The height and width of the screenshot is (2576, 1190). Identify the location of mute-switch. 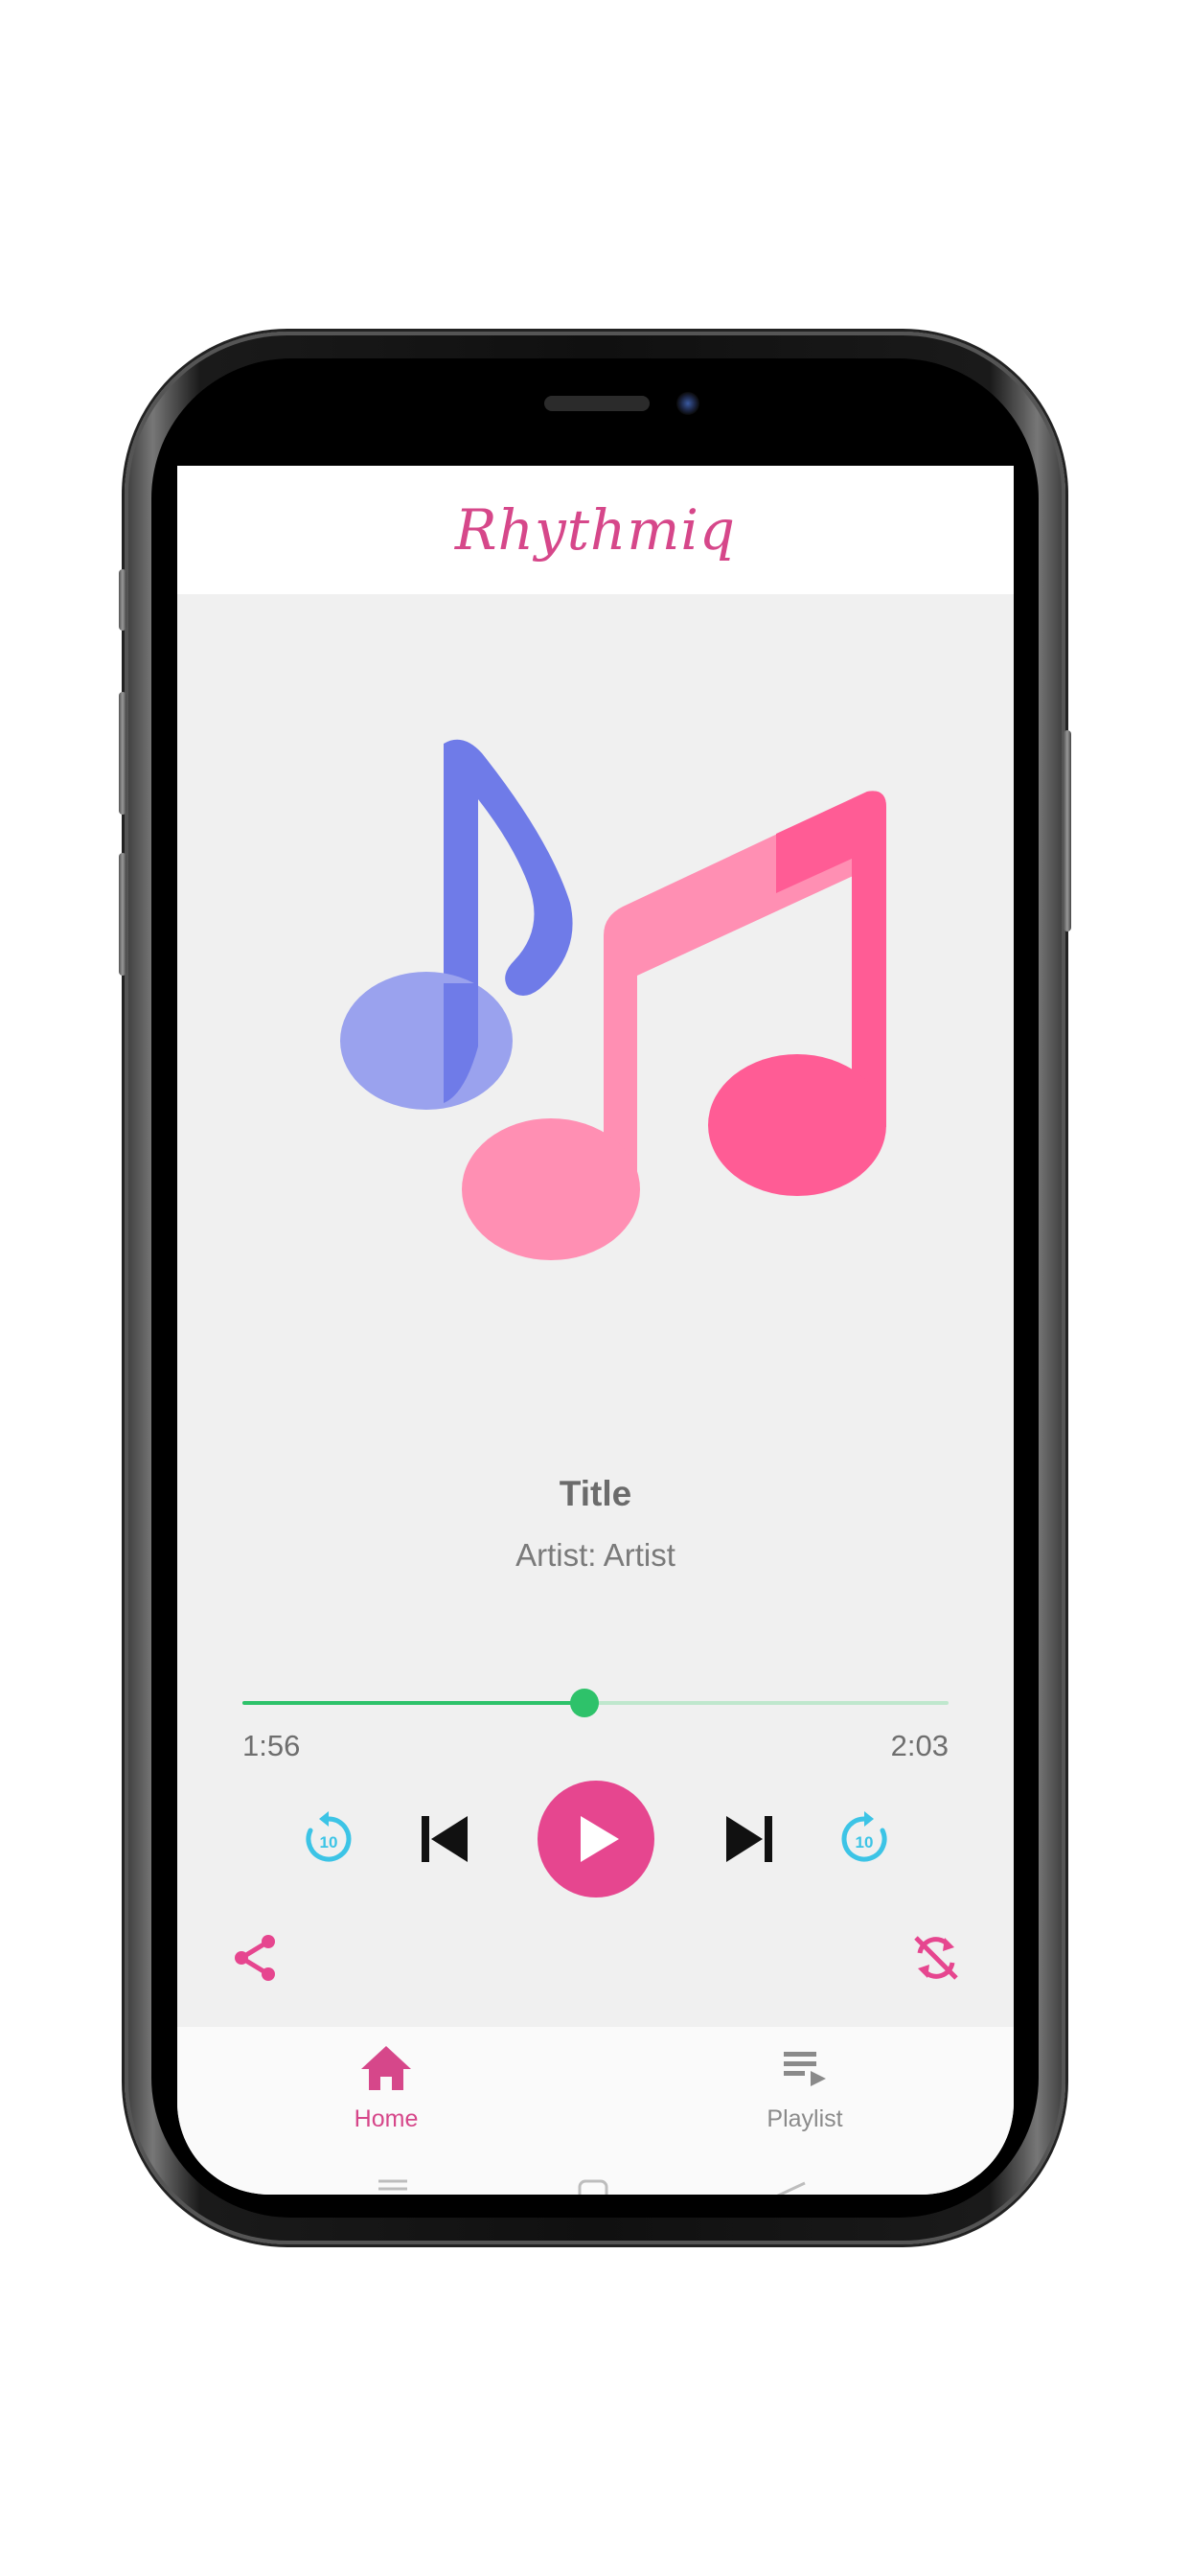
(123, 600).